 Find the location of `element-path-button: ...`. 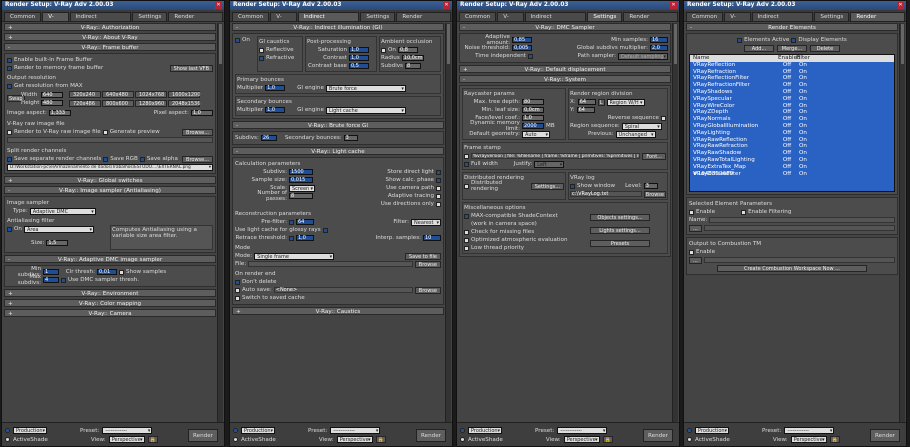

element-path-button: ... is located at coordinates (695, 228).